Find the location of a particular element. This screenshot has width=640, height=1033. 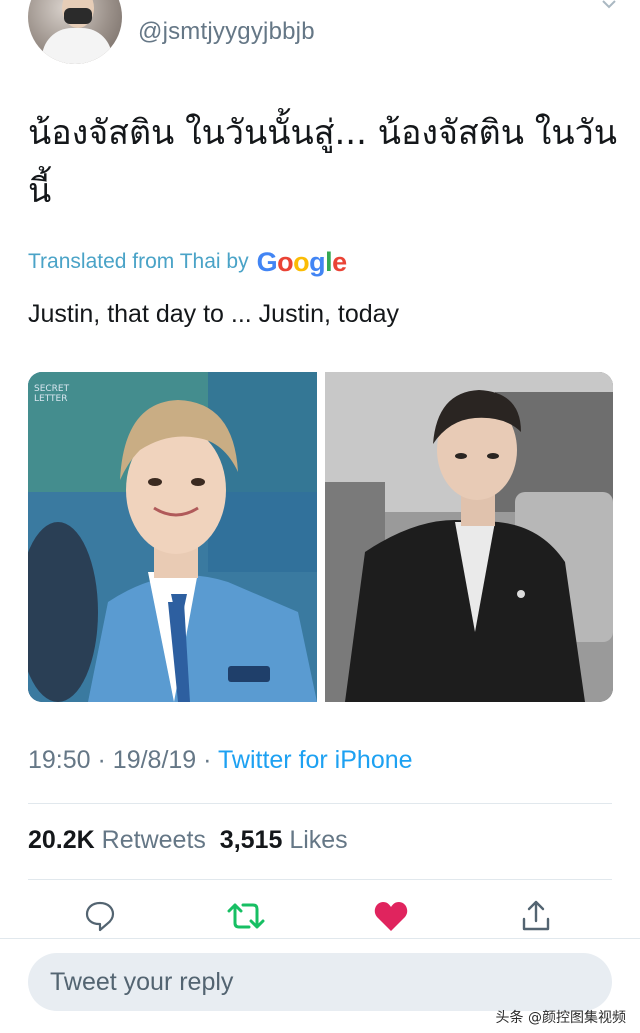

reply-button is located at coordinates (100, 916).